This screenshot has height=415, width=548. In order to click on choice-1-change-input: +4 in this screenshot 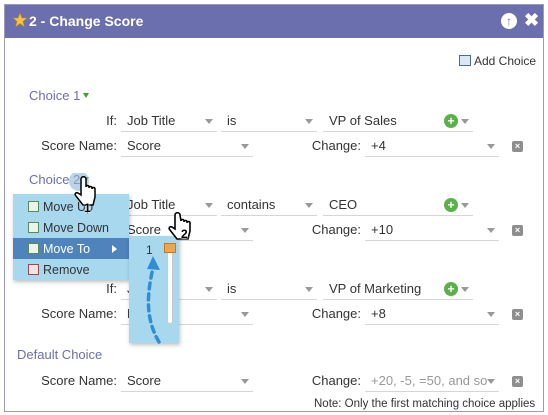, I will do `click(432, 146)`.